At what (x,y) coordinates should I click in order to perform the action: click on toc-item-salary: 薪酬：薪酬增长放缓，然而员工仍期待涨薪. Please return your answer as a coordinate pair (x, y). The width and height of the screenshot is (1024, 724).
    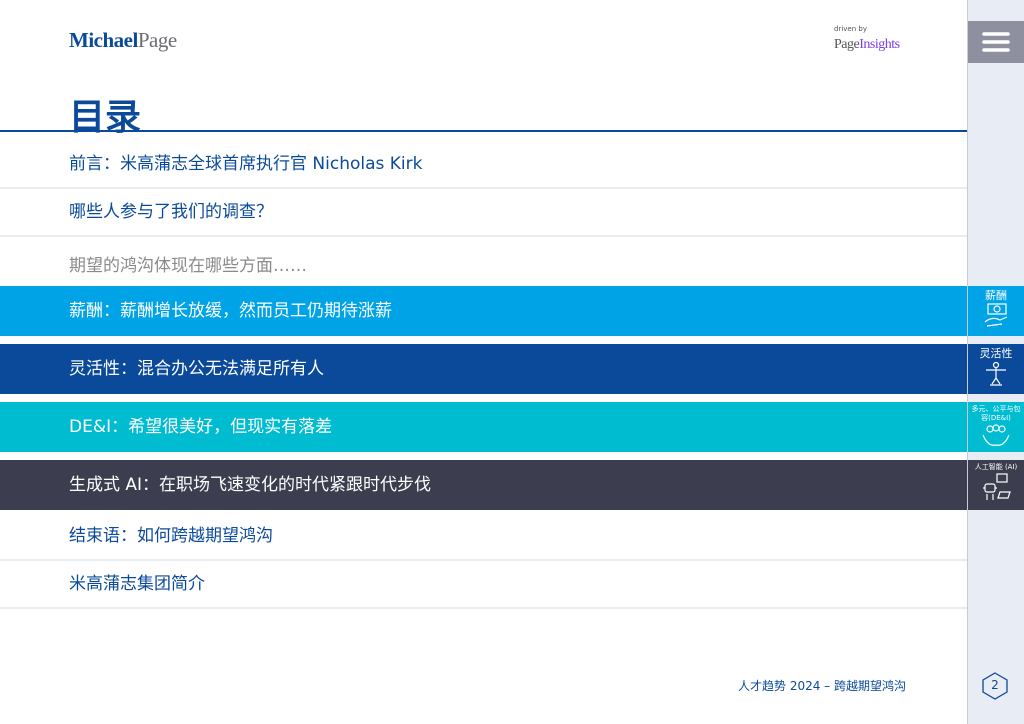
    Looking at the image, I should click on (483, 311).